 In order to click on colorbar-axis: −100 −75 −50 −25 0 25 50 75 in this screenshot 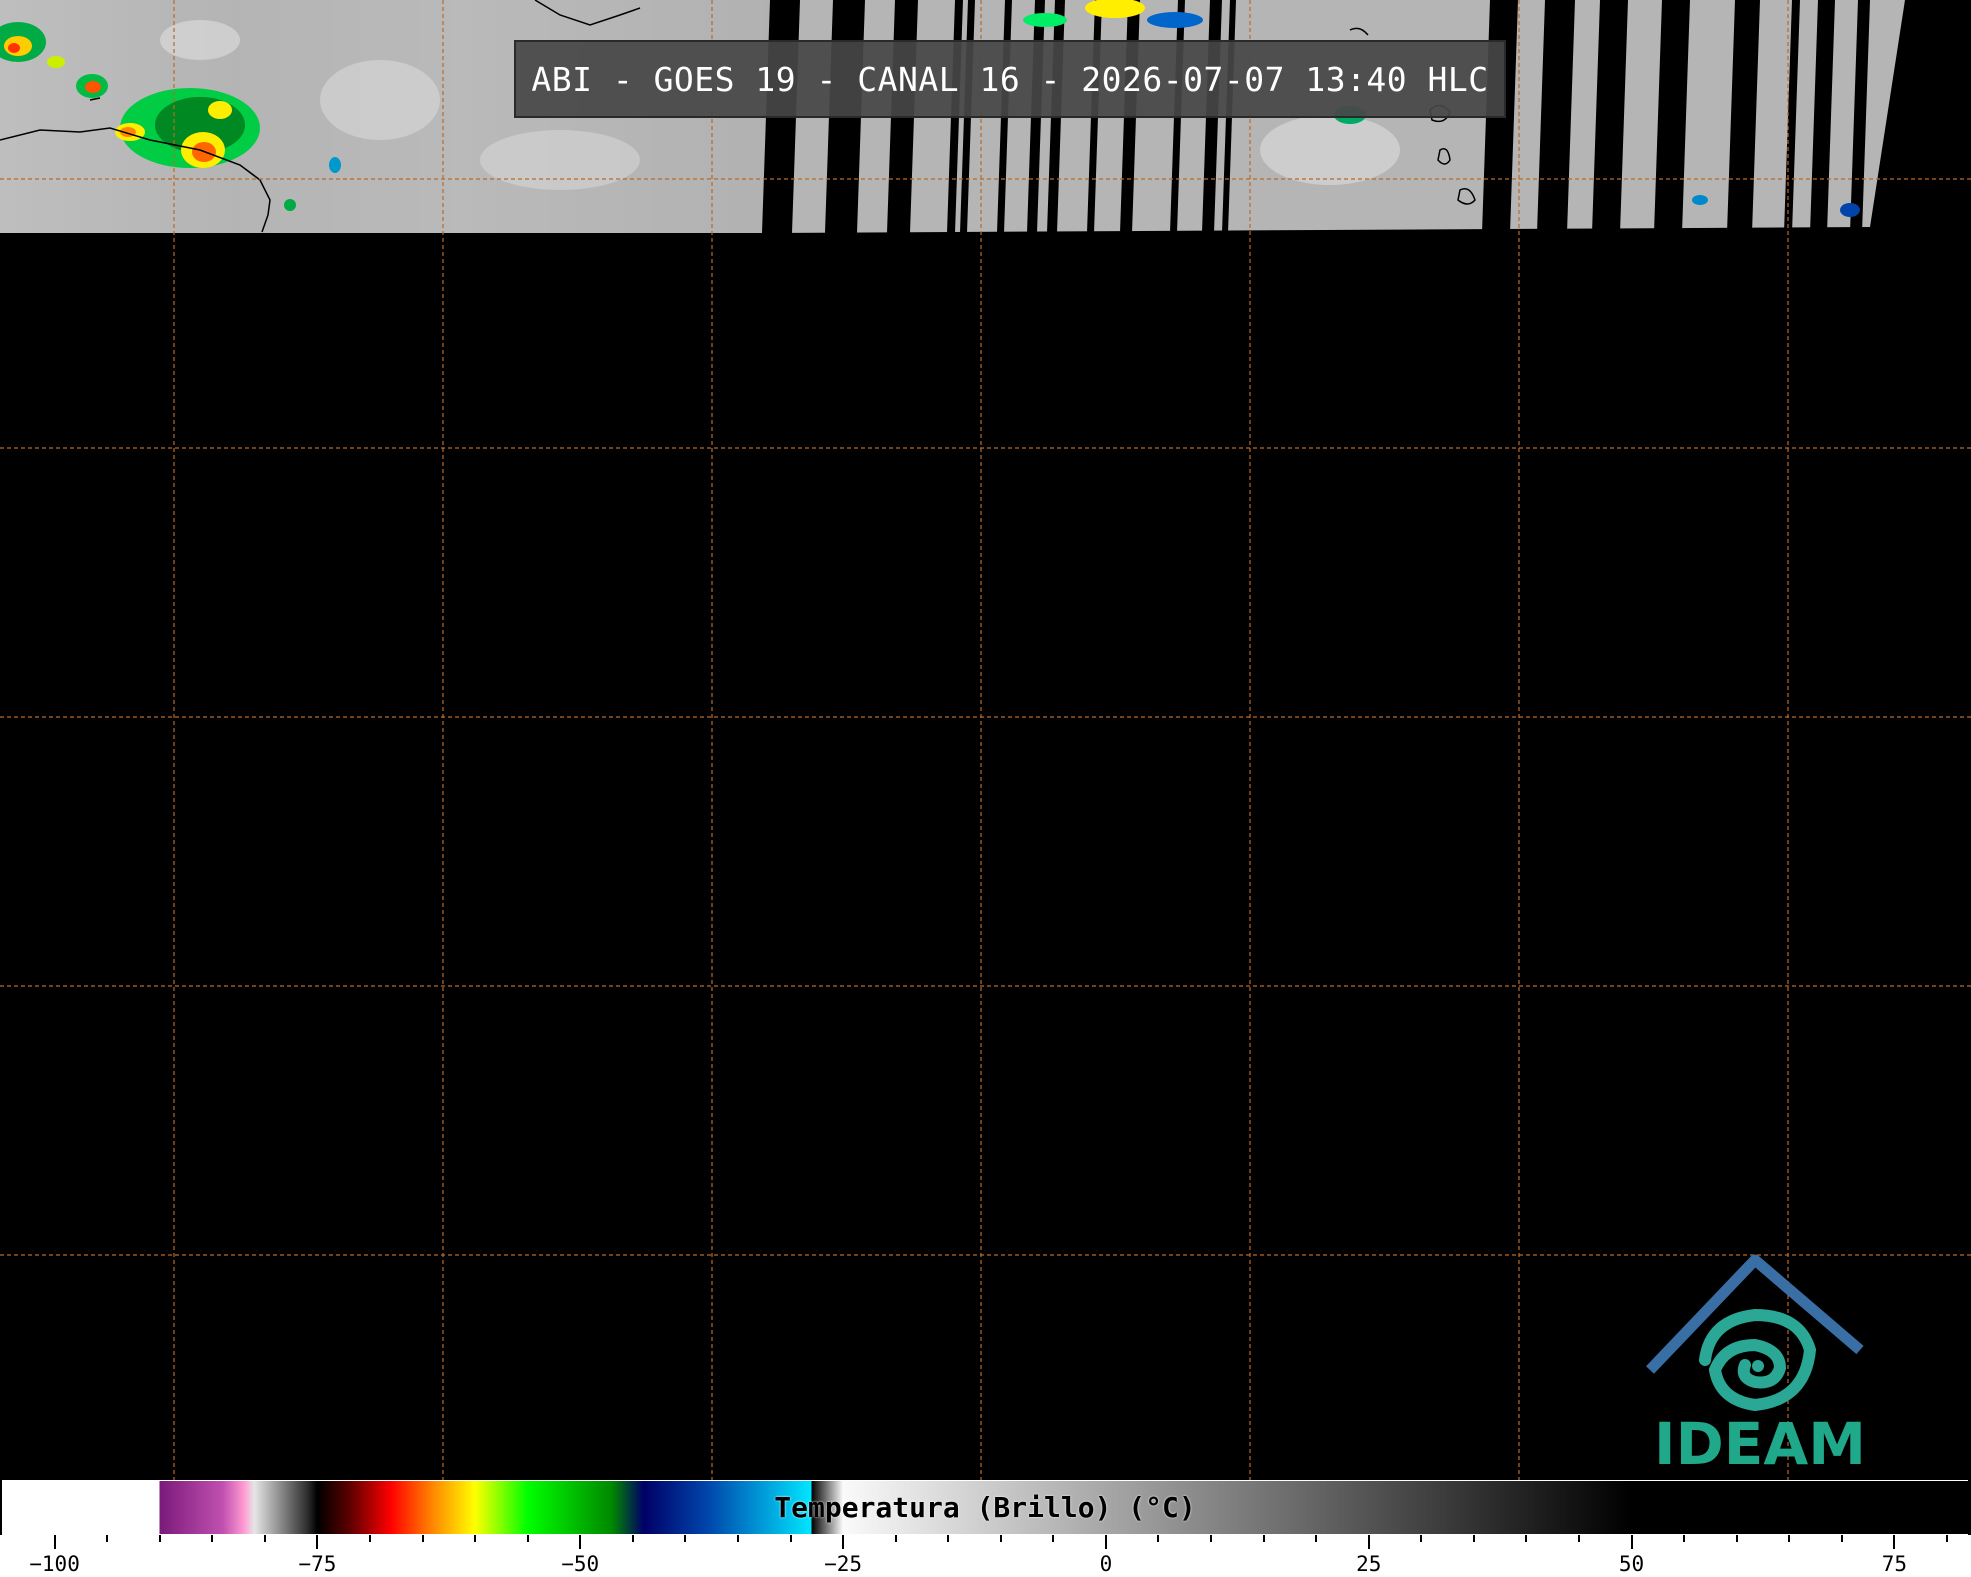, I will do `click(985, 1556)`.